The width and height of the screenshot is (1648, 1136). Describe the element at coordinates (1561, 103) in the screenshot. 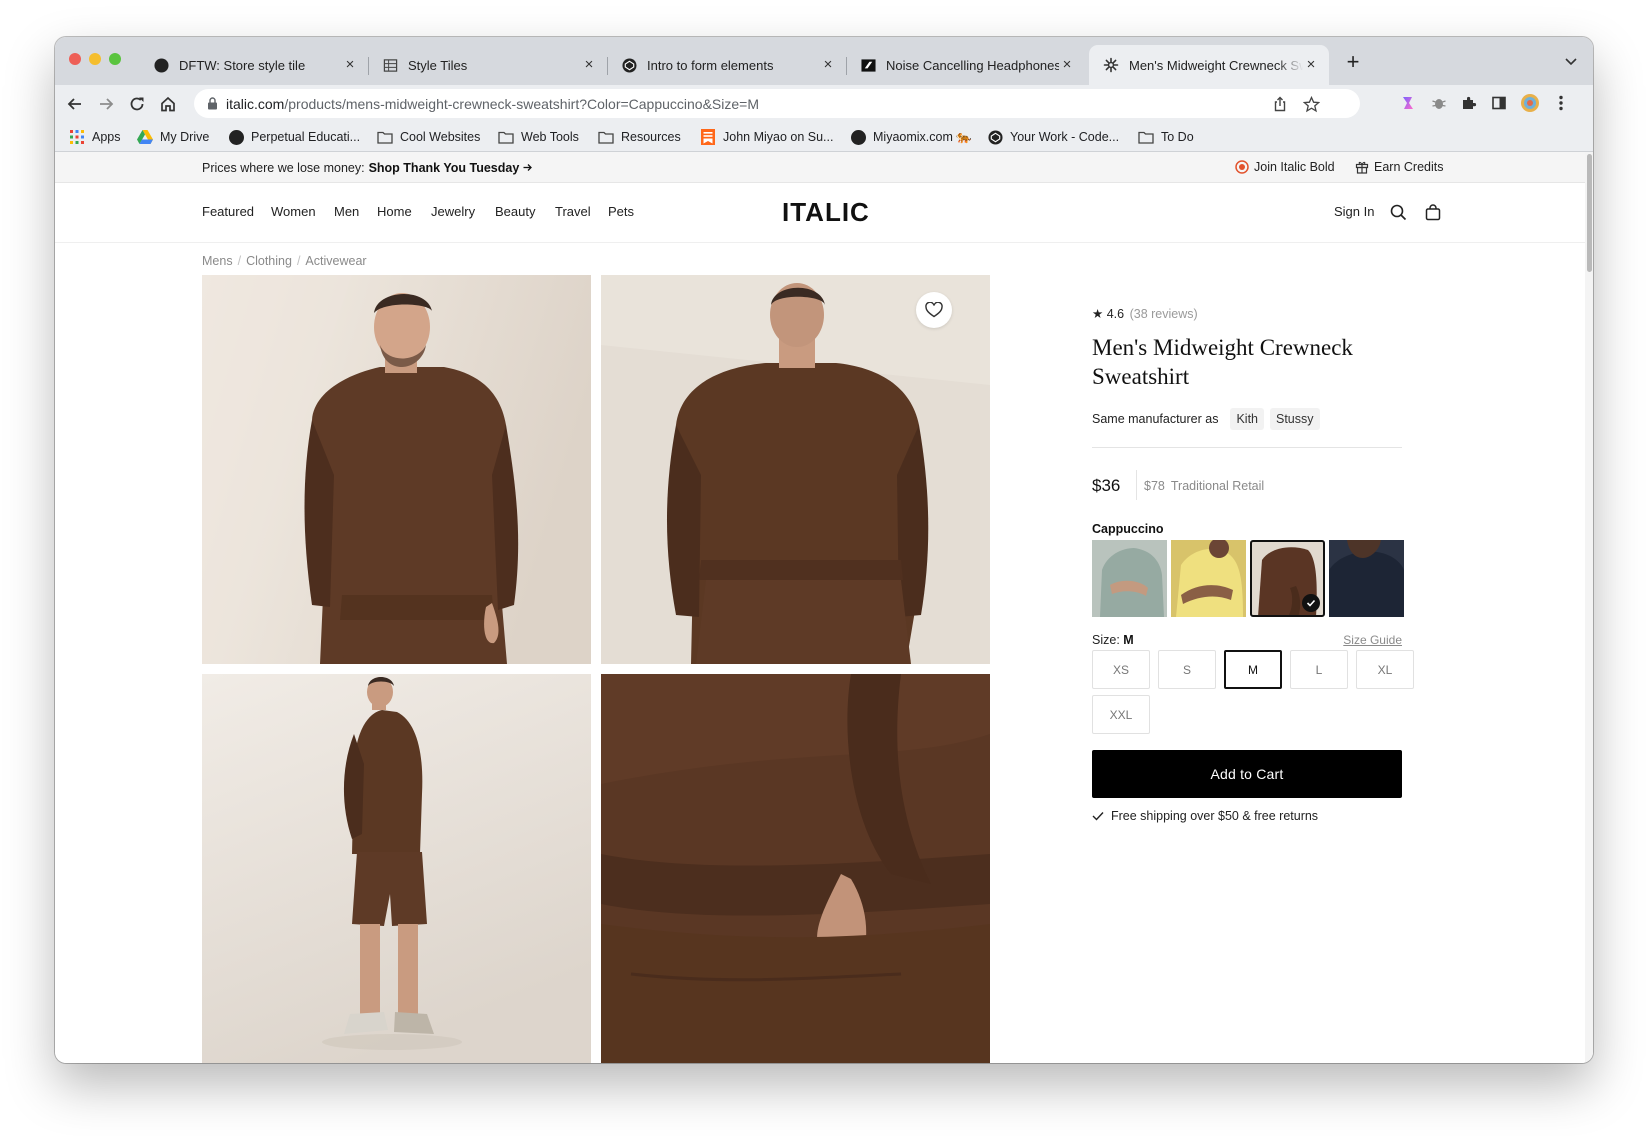

I see `more-vert-icon` at that location.